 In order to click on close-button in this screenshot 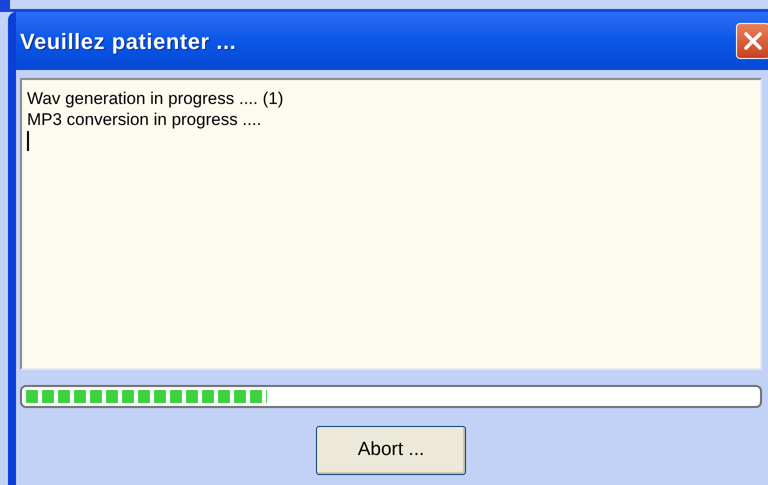, I will do `click(752, 41)`.